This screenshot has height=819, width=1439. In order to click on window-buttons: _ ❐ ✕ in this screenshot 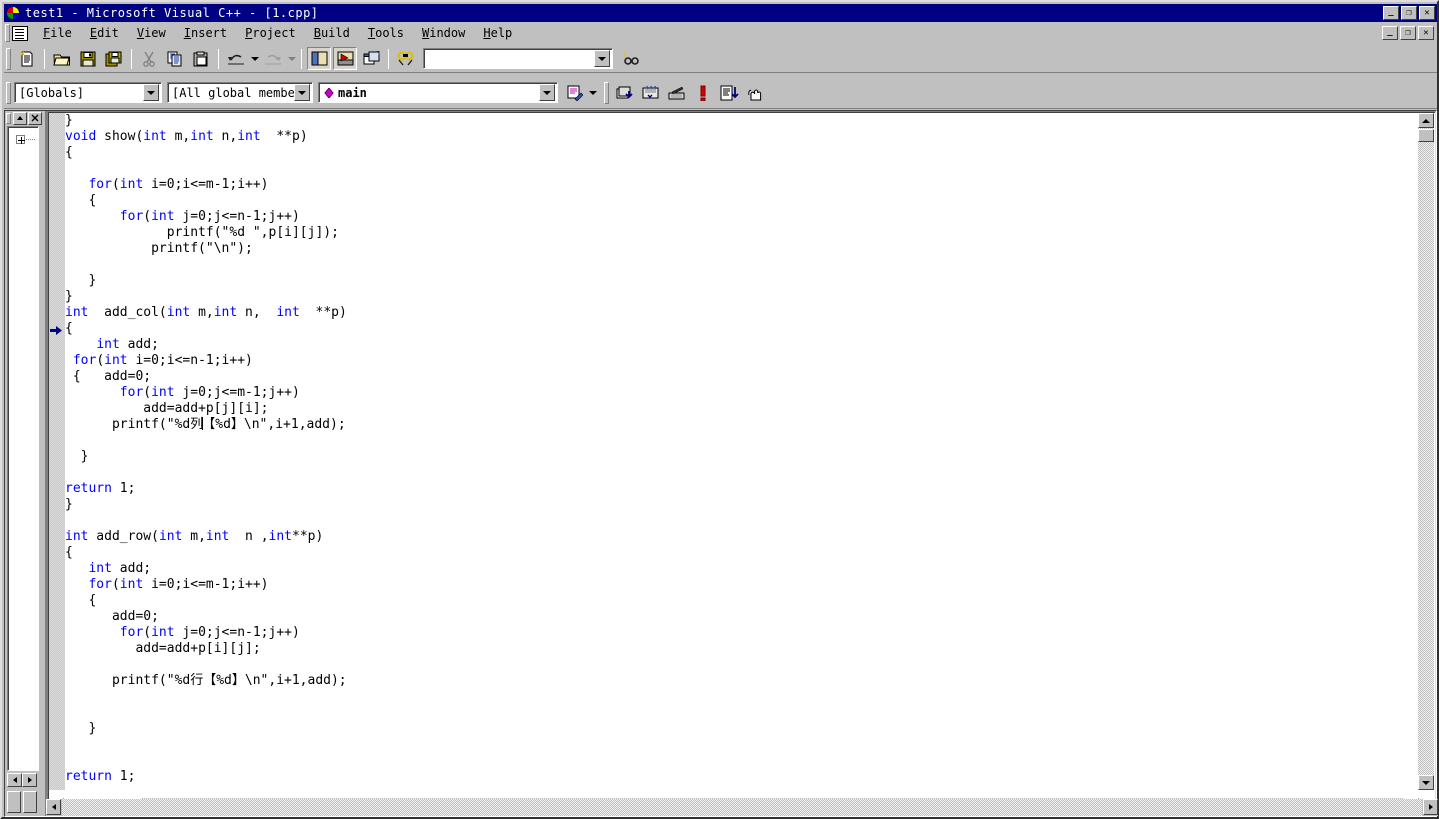, I will do `click(1410, 13)`.